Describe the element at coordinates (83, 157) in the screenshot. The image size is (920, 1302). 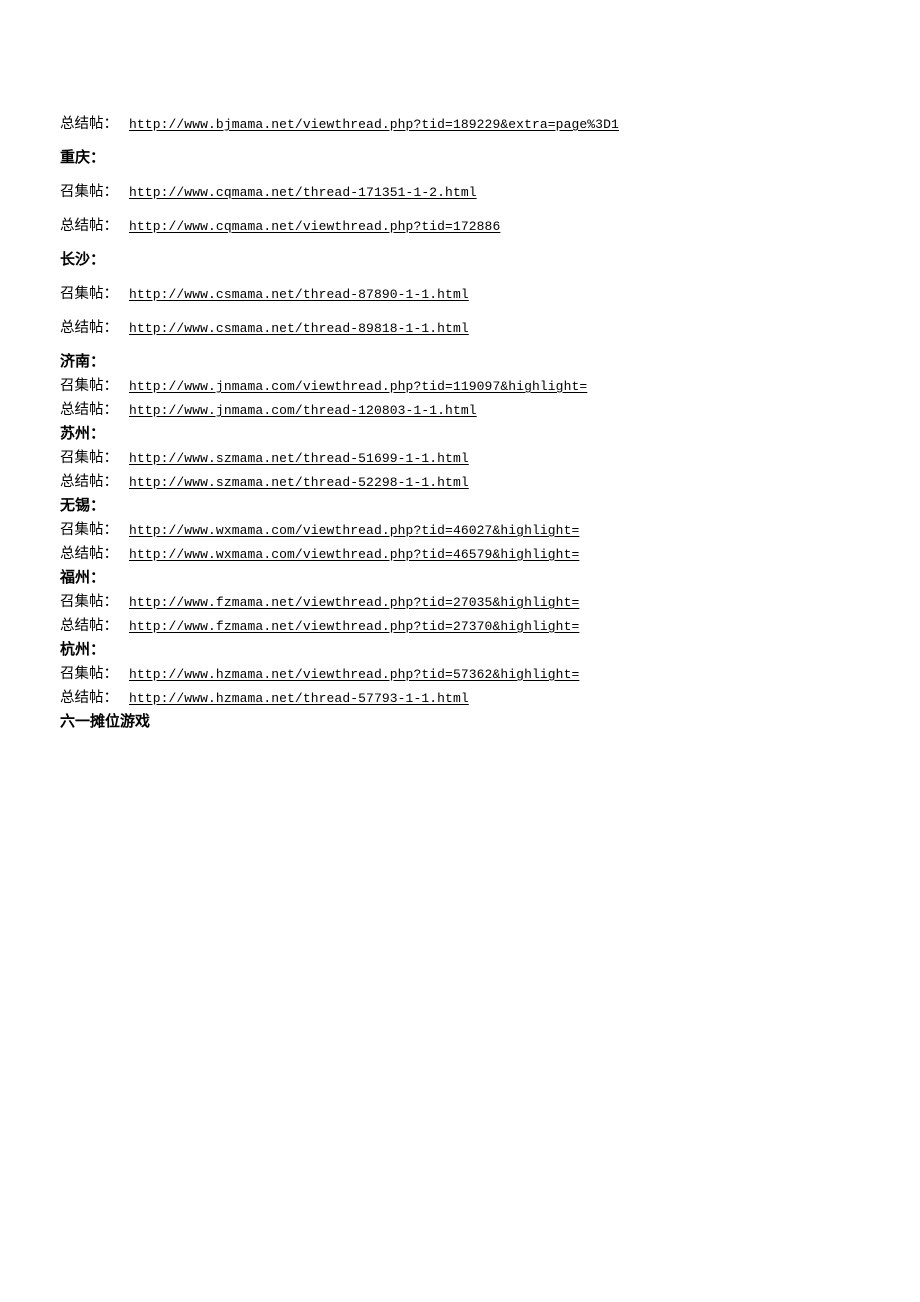
I see `city-heading-chongqing: 重庆：` at that location.